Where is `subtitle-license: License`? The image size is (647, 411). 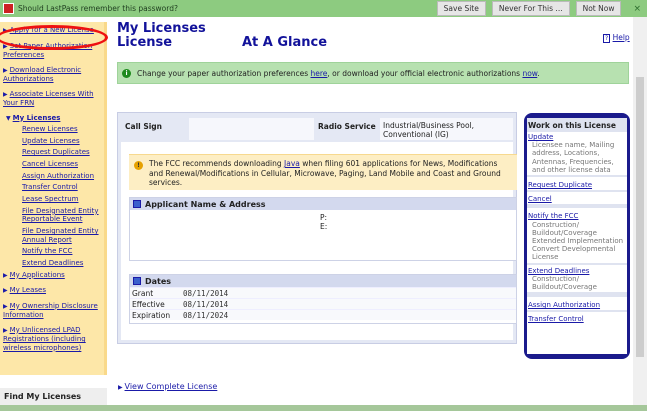
subtitle-license: License is located at coordinates (145, 42).